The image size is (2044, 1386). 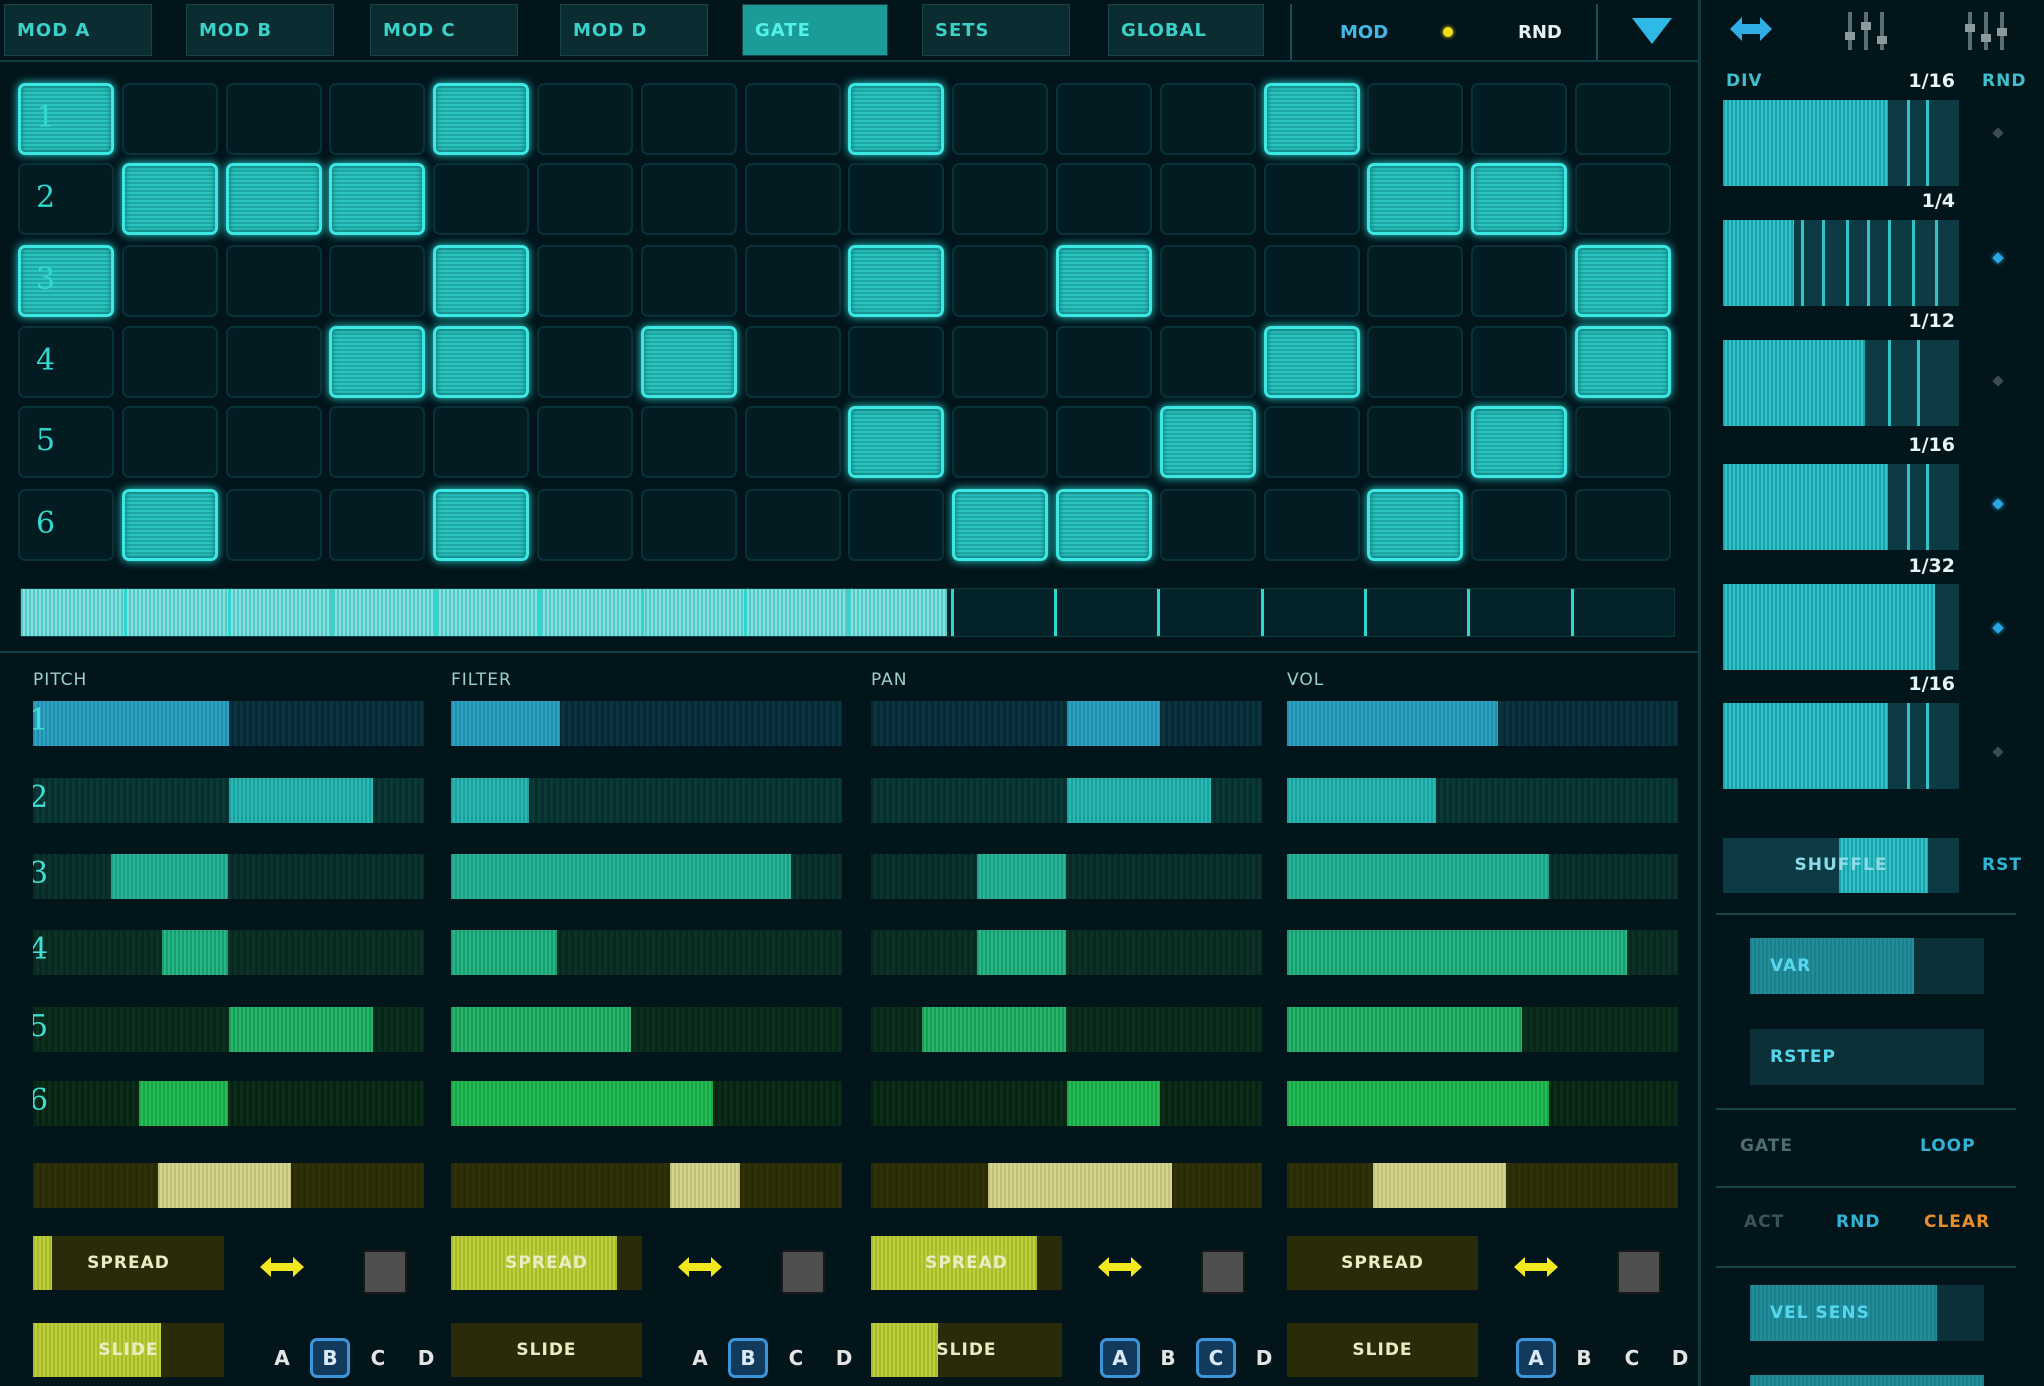 I want to click on tab-mod-c: MOD C, so click(x=444, y=30).